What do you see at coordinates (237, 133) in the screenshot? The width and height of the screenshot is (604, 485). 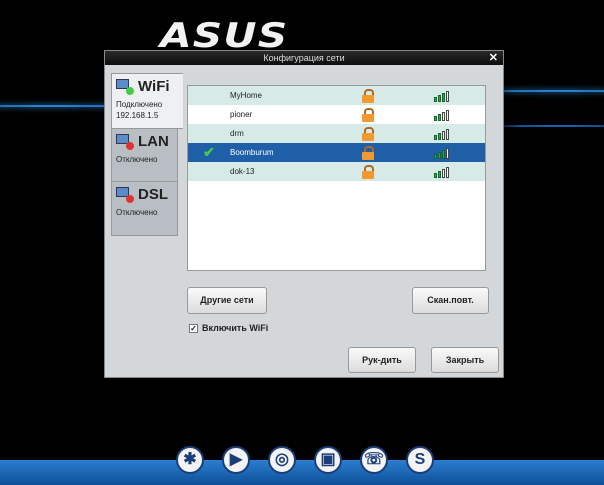 I see `network-ssid: drm` at bounding box center [237, 133].